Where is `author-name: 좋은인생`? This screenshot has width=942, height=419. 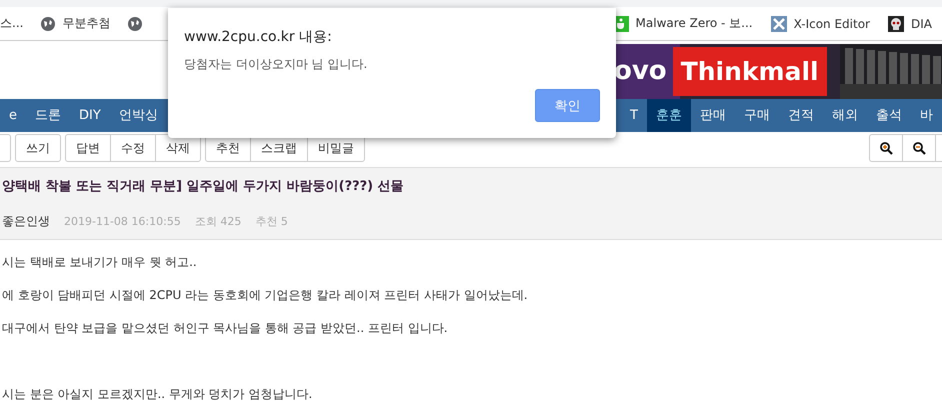
author-name: 좋은인생 is located at coordinates (26, 221).